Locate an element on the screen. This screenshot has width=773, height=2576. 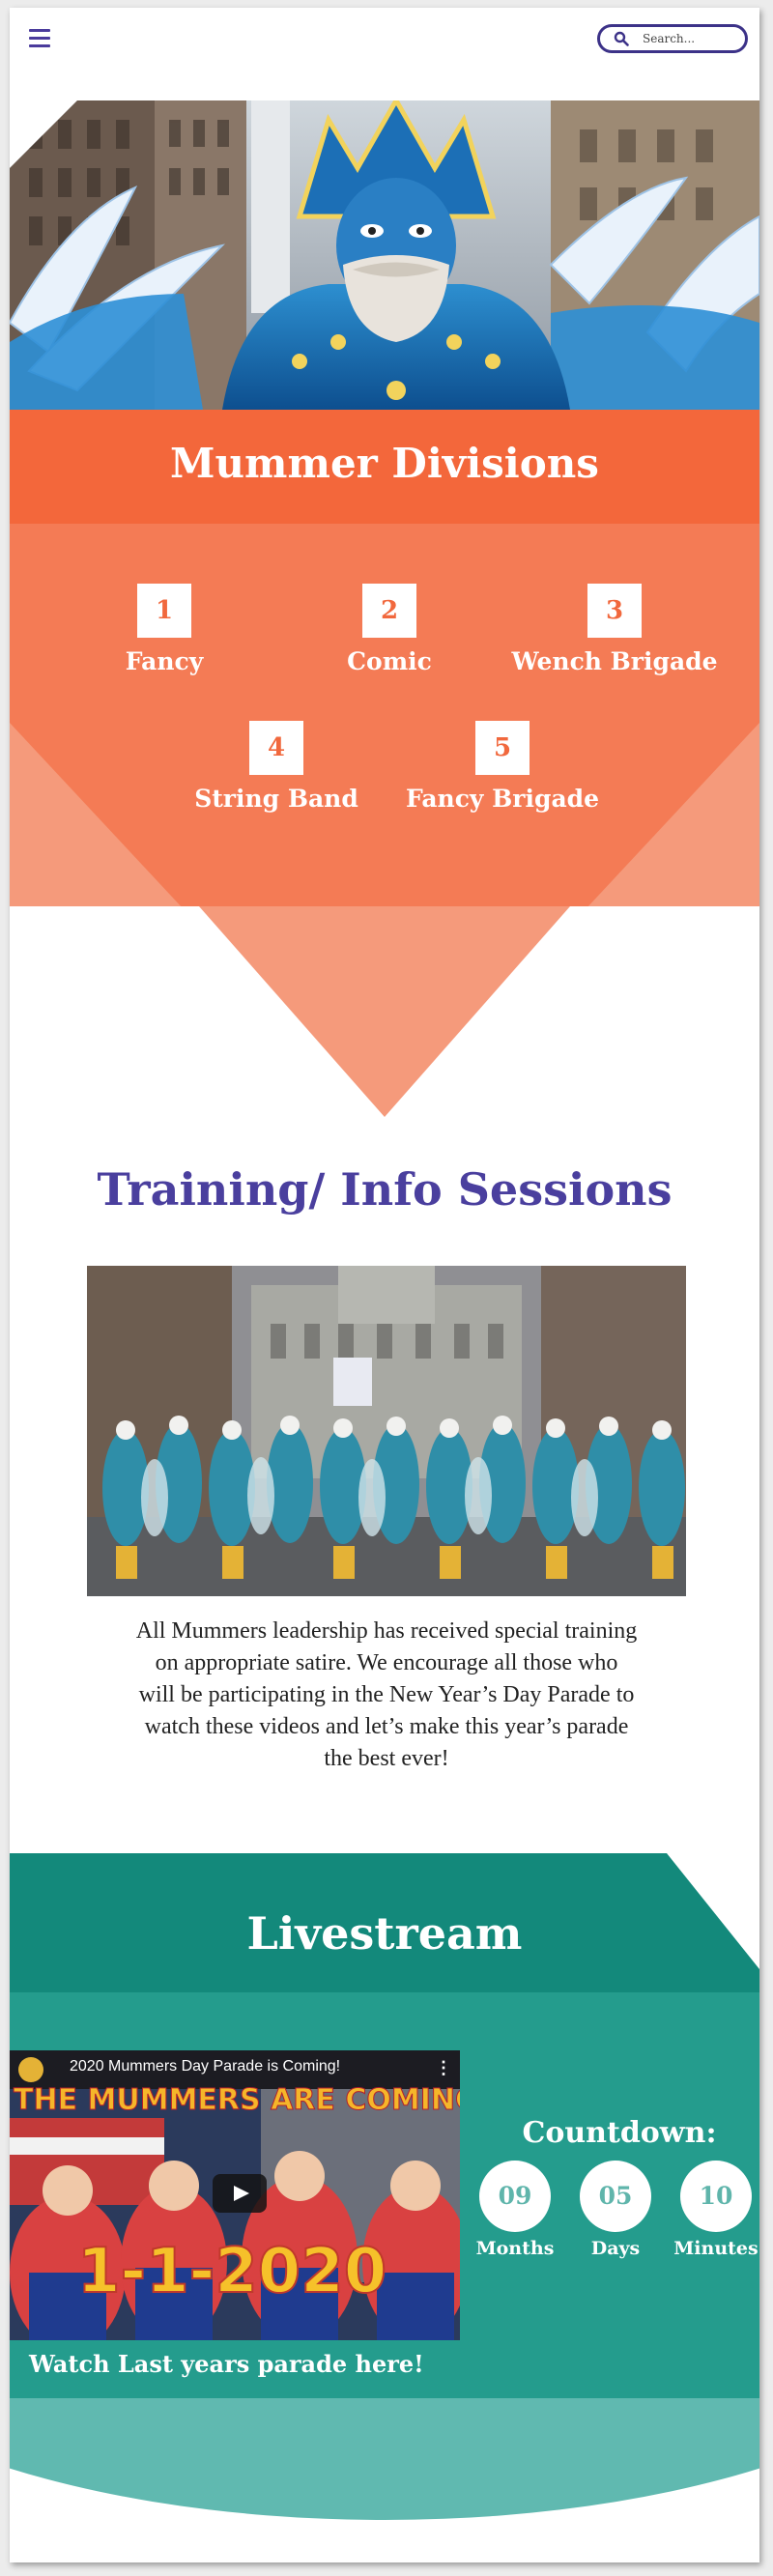
video-date-text: 1-1-2020 is located at coordinates (231, 2272).